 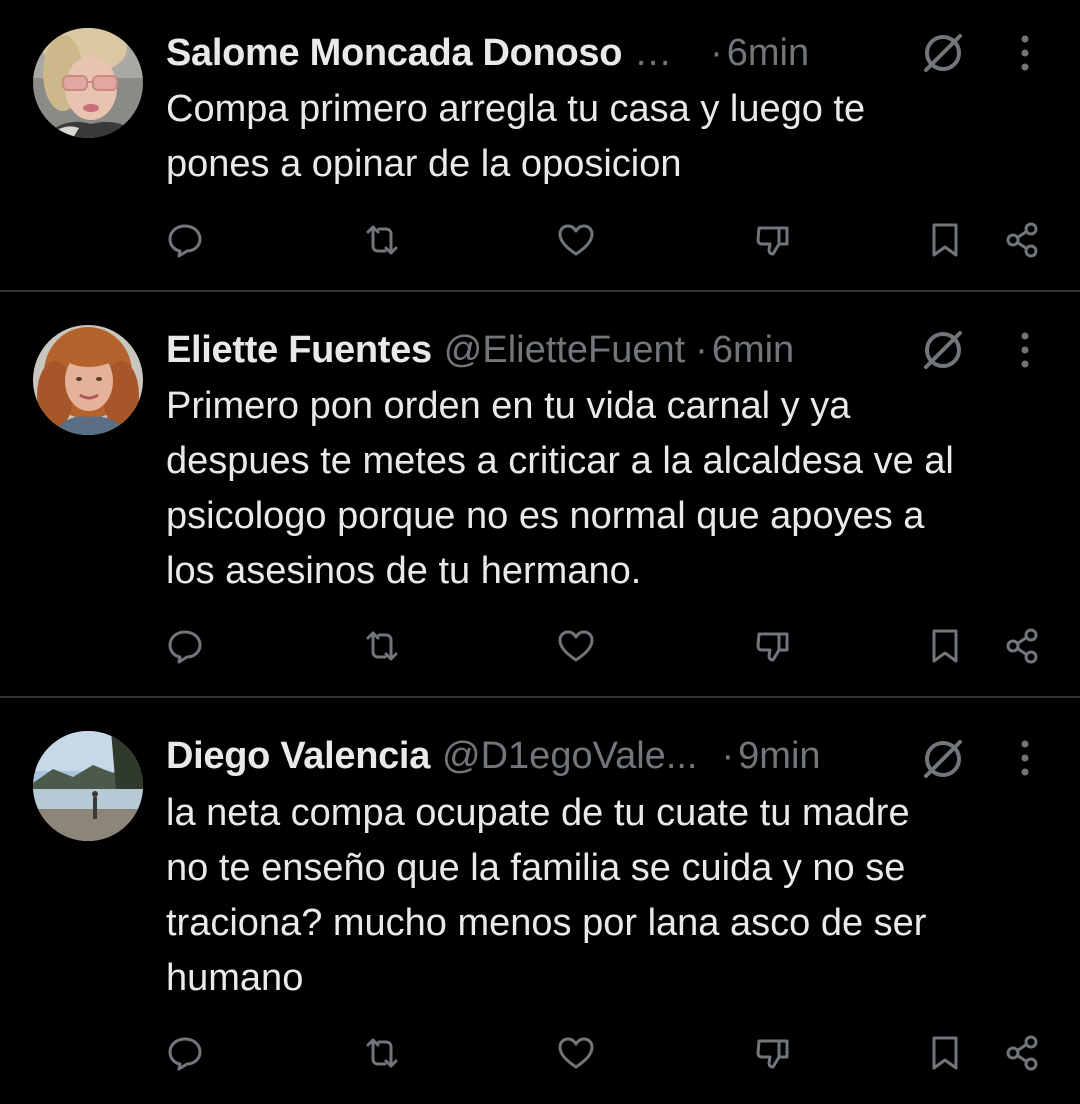 I want to click on avatar-woman-sunglasses-icon, so click(x=88, y=83).